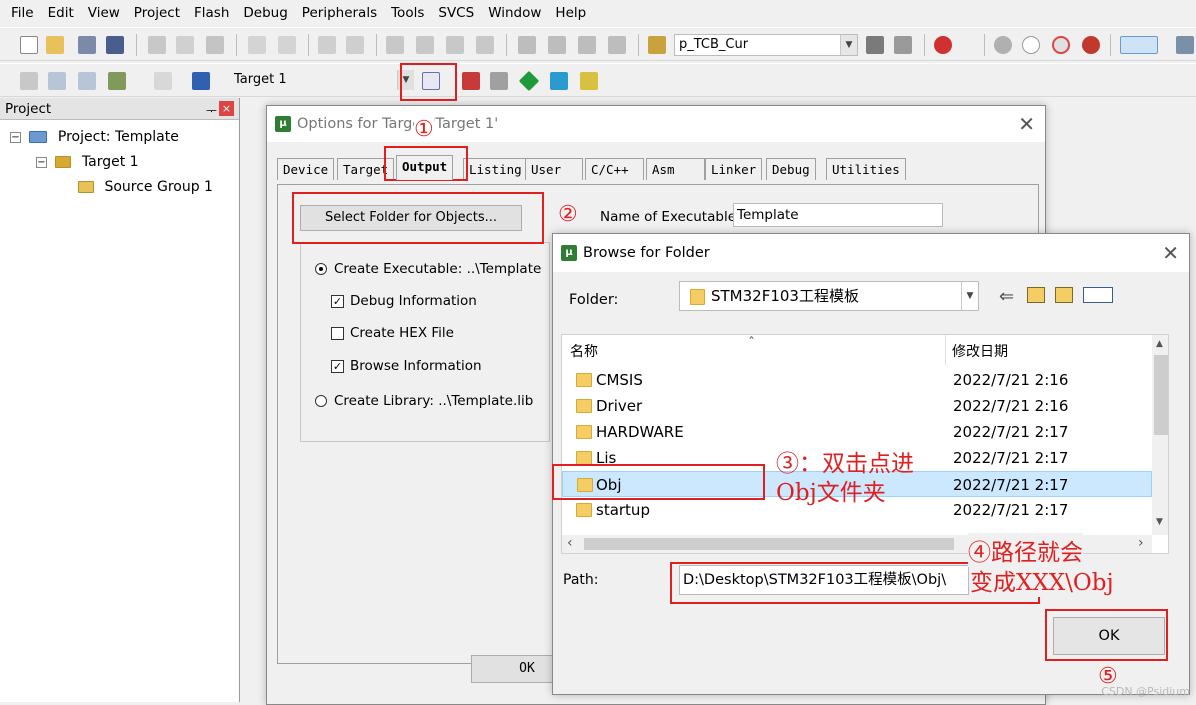  What do you see at coordinates (407, 13) in the screenshot?
I see `menu-tools: Tools` at bounding box center [407, 13].